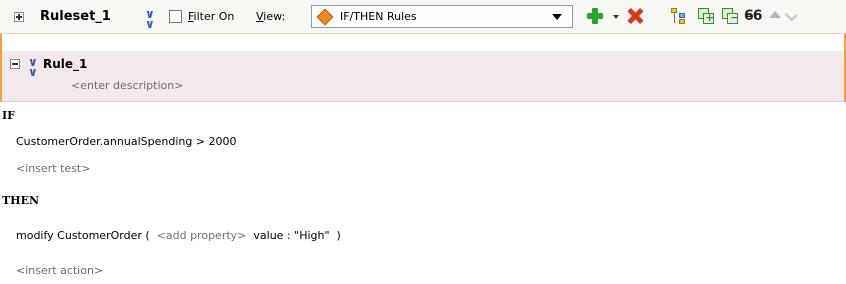  I want to click on rule-test: CustomerOrder.annualSpending > 2000, so click(126, 141).